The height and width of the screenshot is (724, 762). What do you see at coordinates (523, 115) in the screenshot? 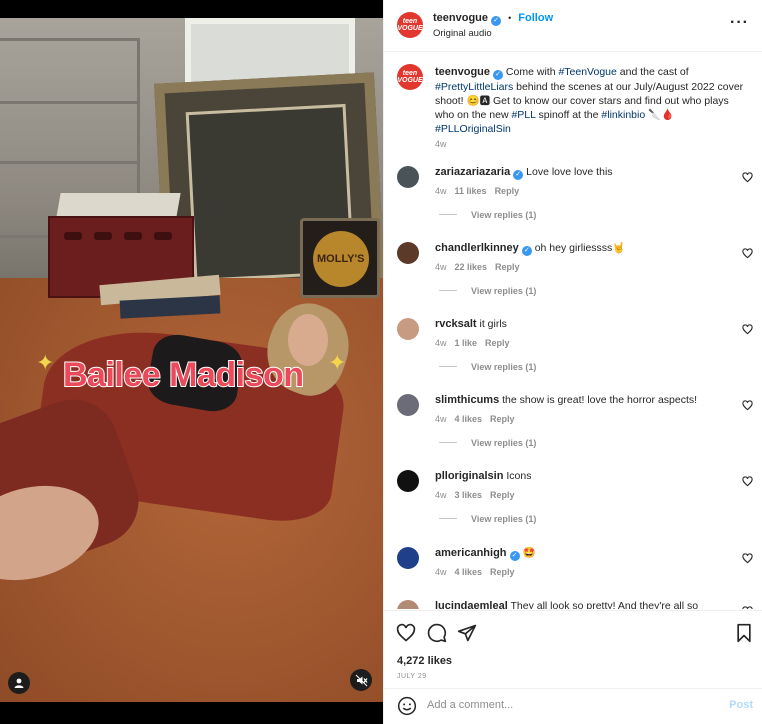
I see `hashtag-link: #PLL` at bounding box center [523, 115].